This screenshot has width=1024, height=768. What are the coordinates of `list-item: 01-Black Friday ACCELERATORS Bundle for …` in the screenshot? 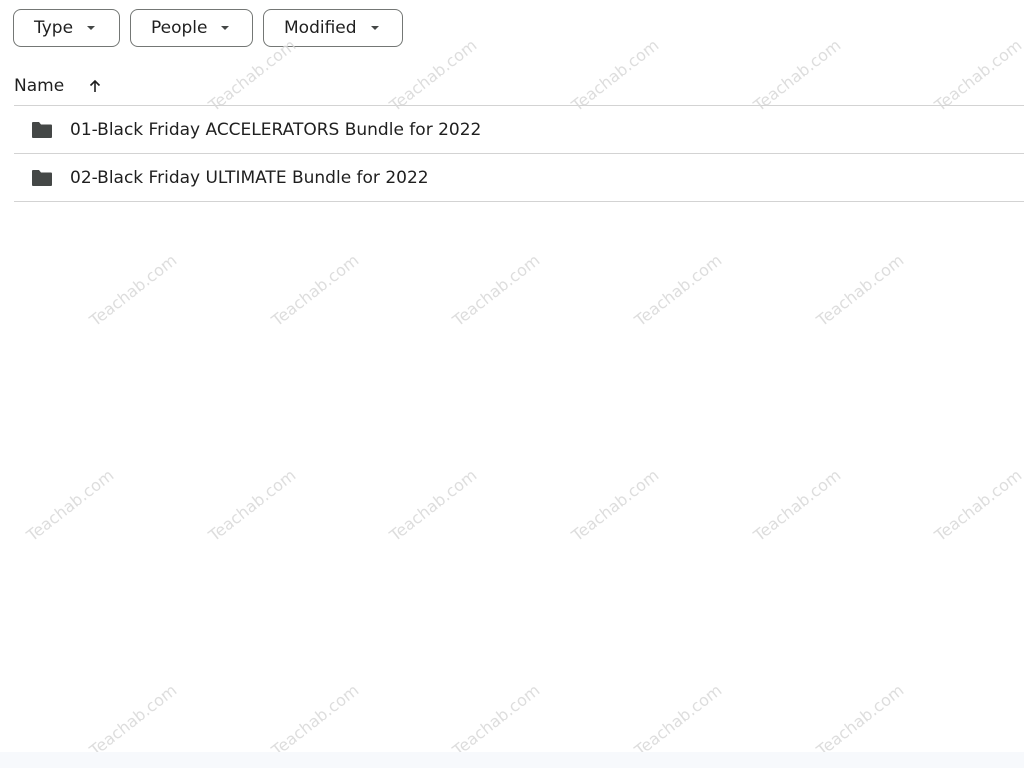 It's located at (519, 130).